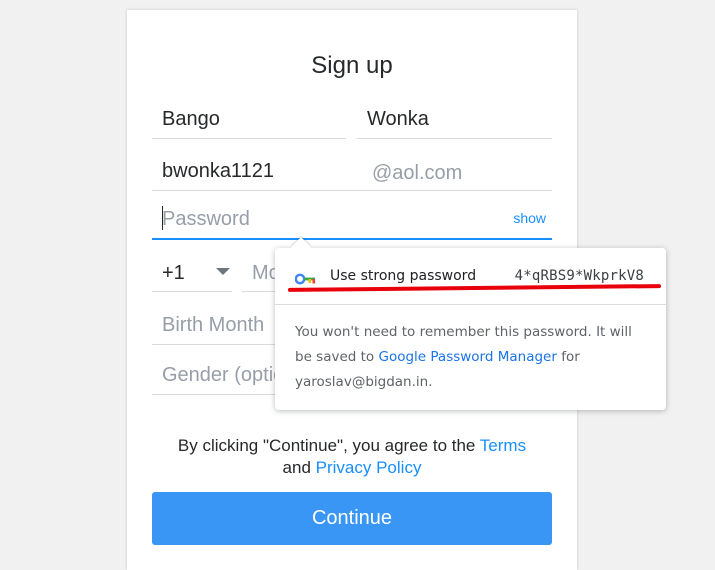 Image resolution: width=715 pixels, height=570 pixels. I want to click on privacy-policy-link: Privacy Policy, so click(369, 467).